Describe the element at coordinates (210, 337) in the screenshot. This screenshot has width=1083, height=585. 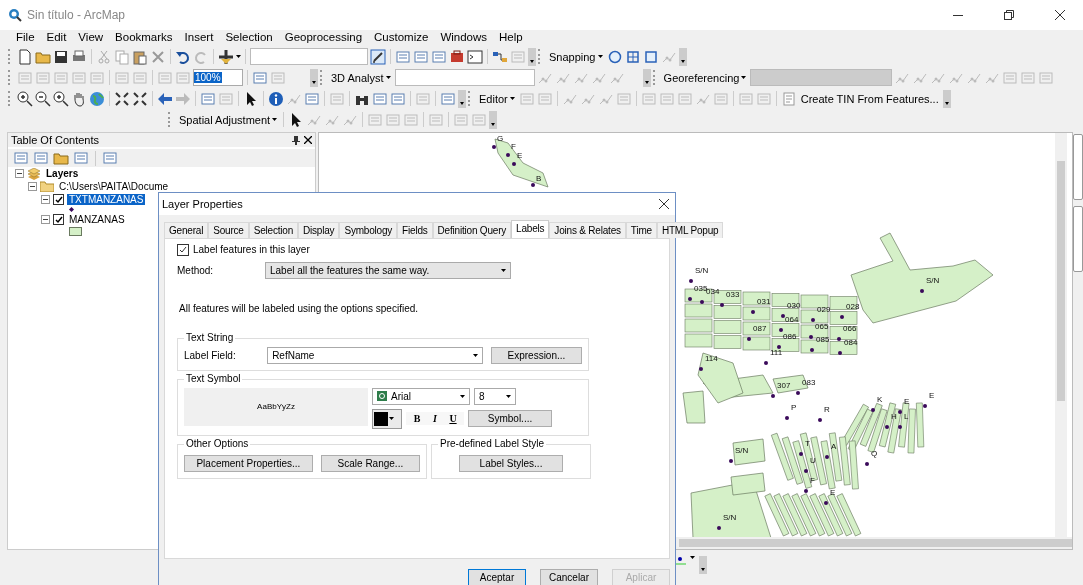
I see `group-title: Text String` at that location.